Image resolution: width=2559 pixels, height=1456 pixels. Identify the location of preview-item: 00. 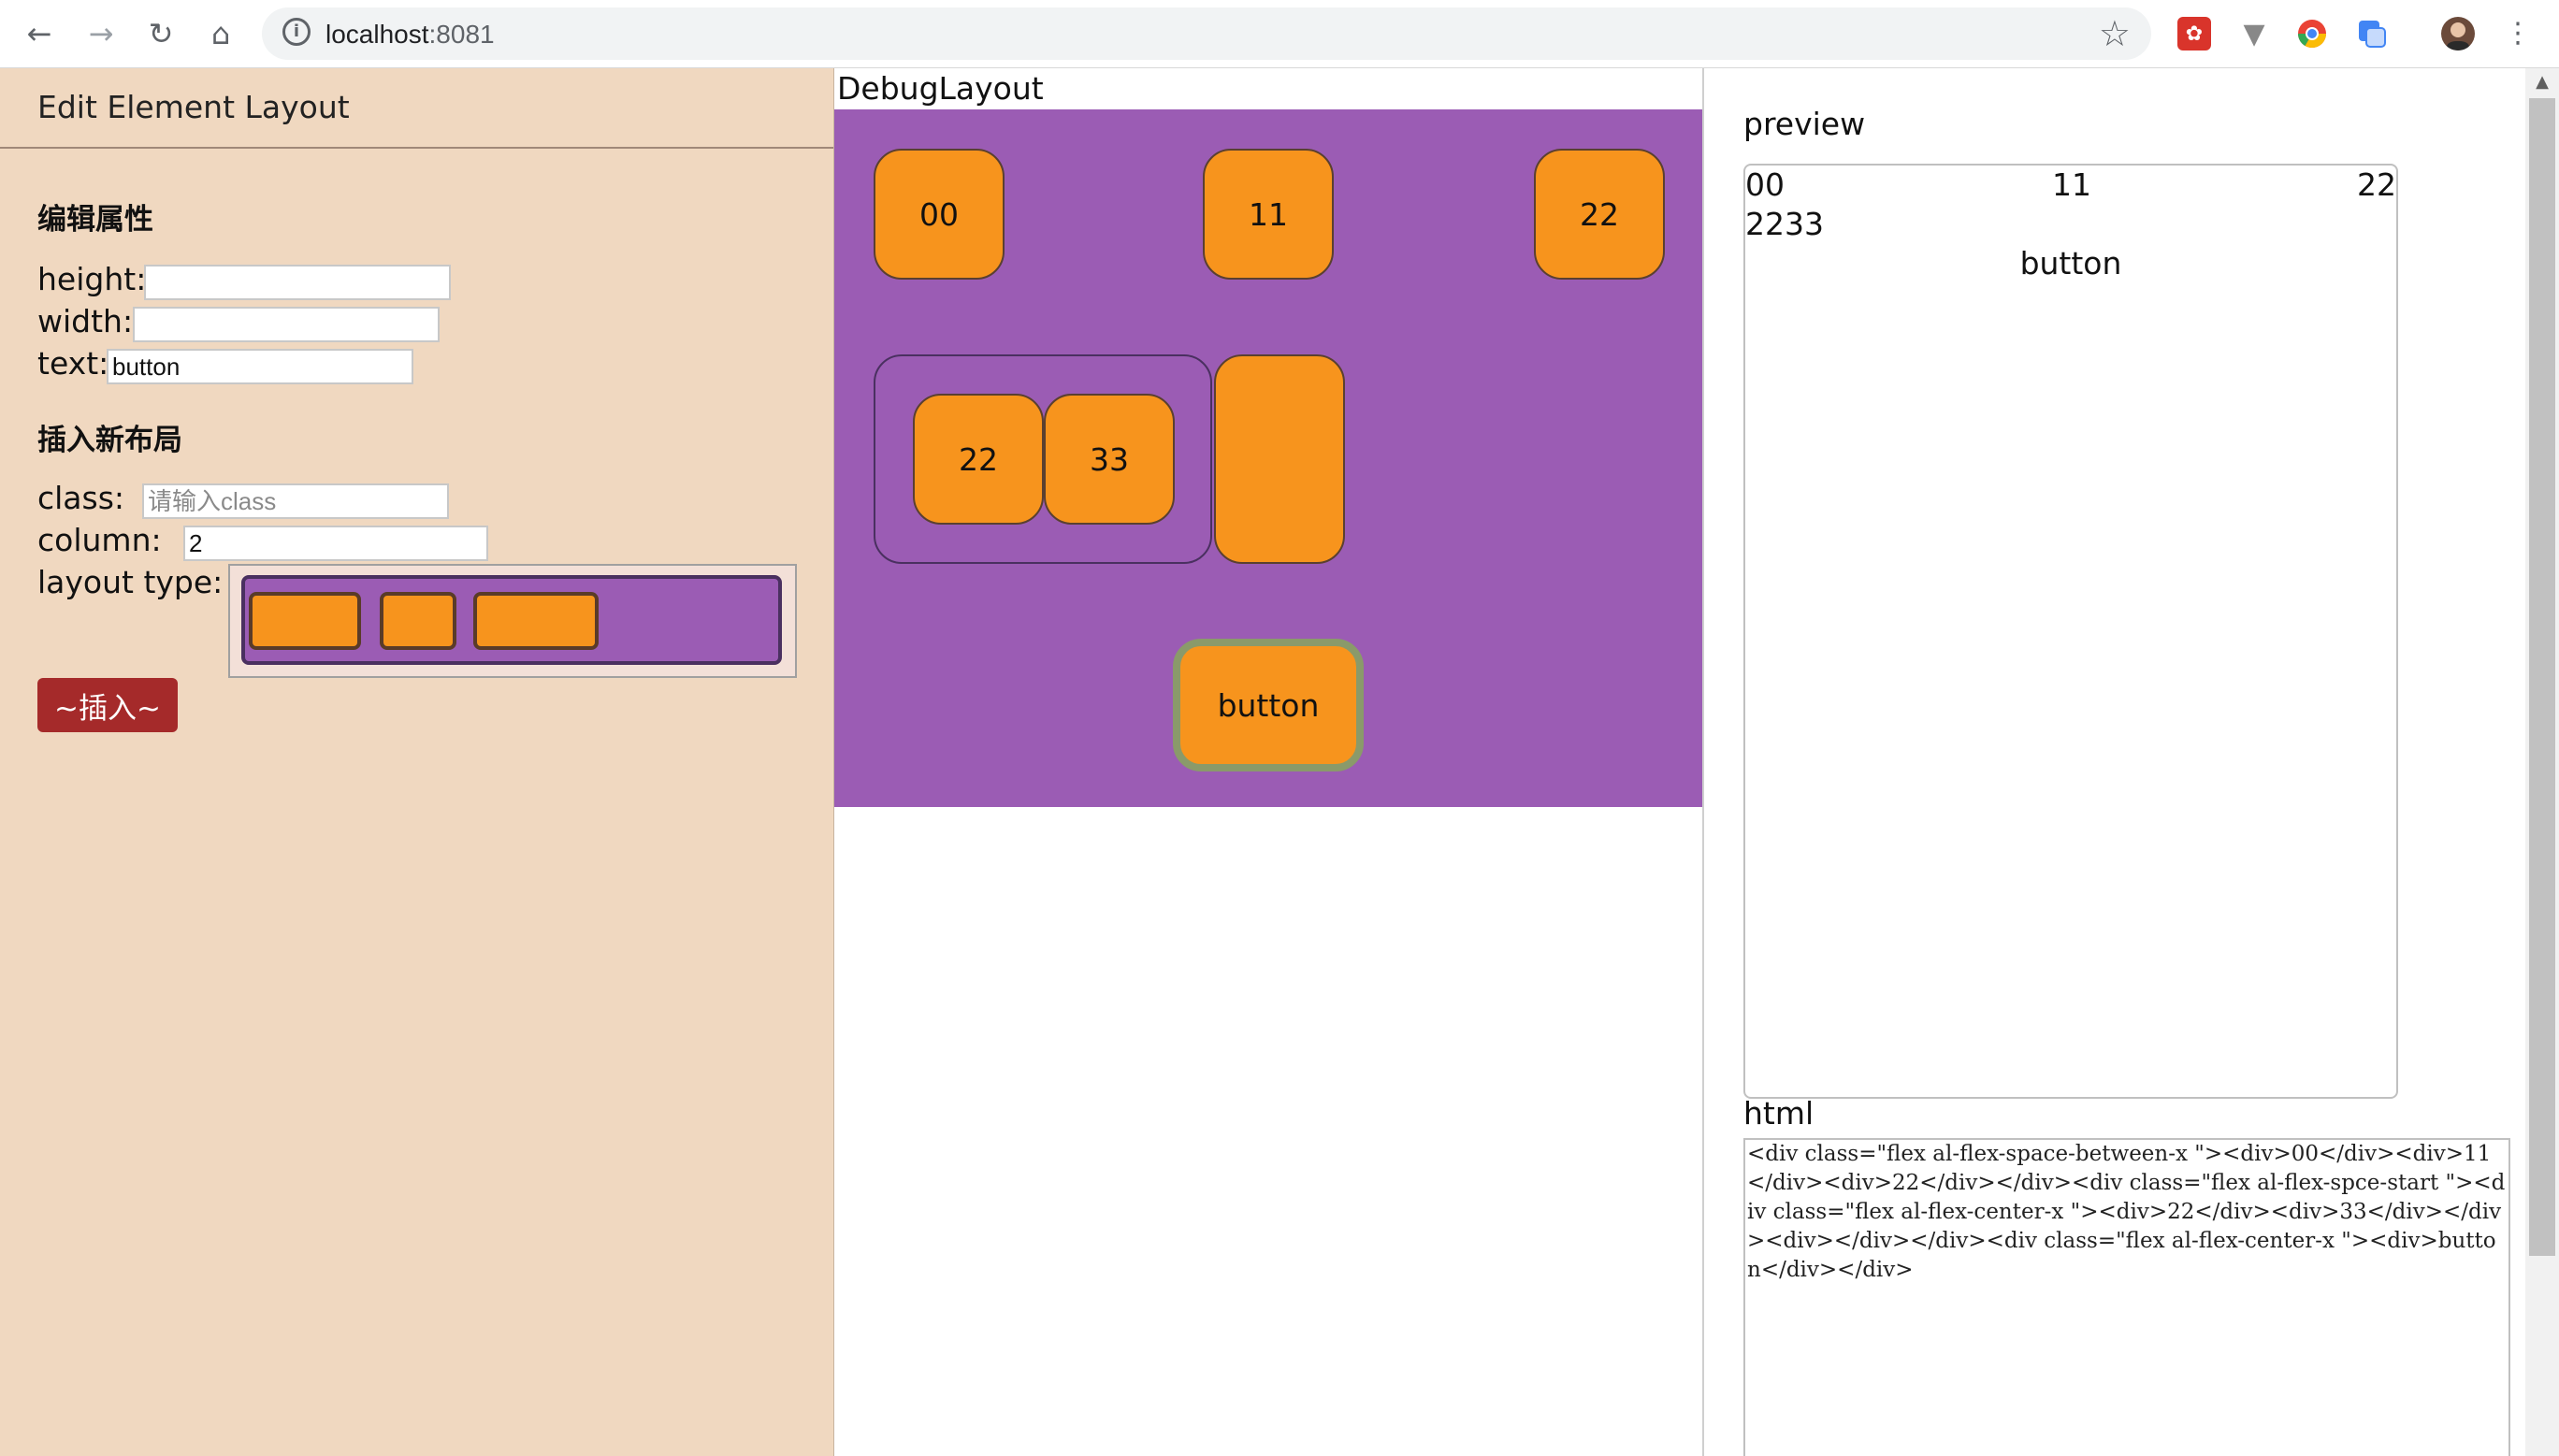
(1765, 184).